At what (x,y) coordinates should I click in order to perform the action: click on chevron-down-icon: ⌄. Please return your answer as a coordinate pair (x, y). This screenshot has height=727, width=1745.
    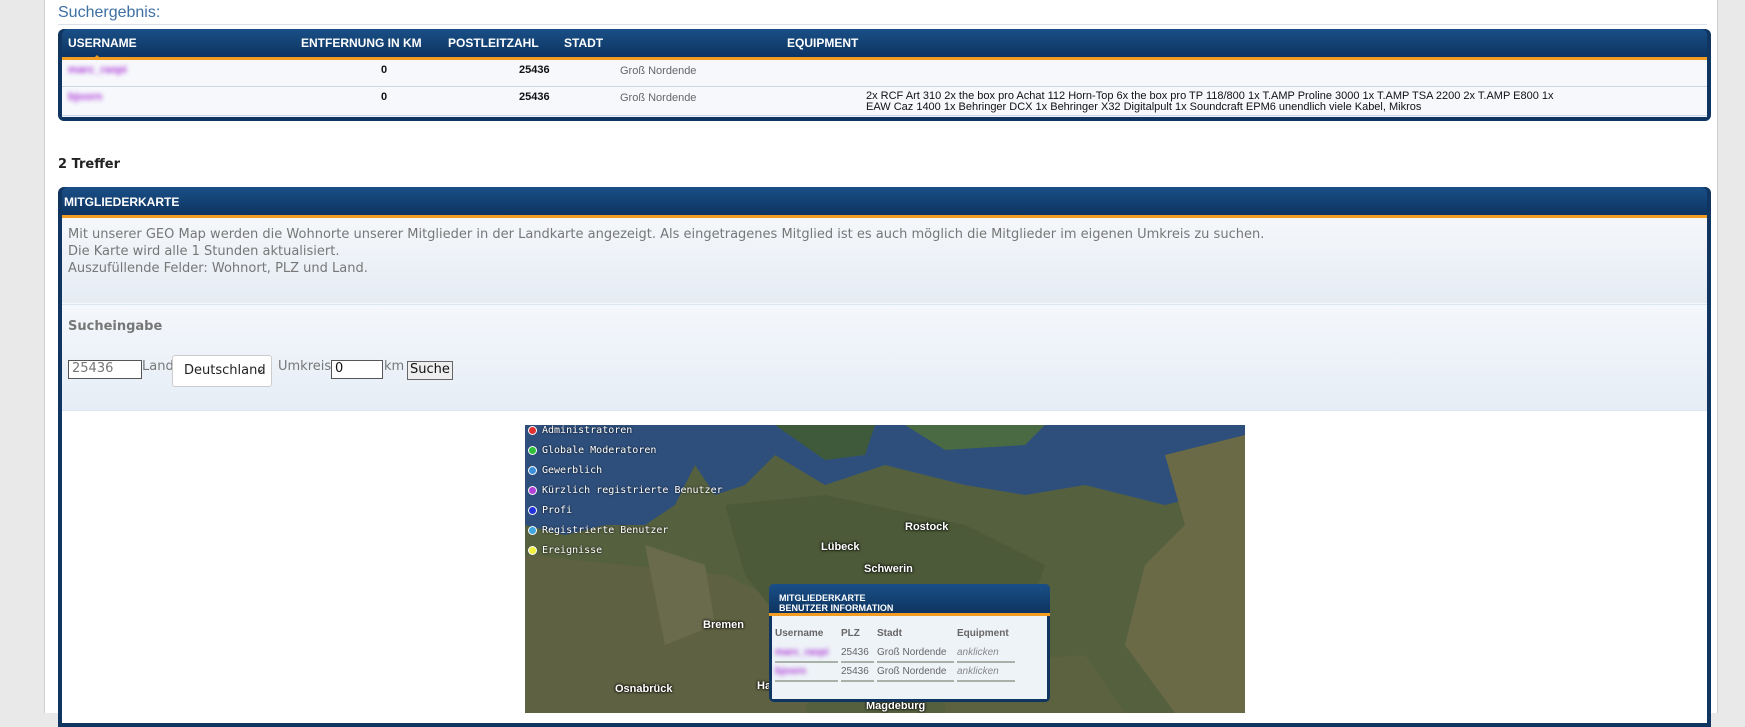
    Looking at the image, I should click on (260, 368).